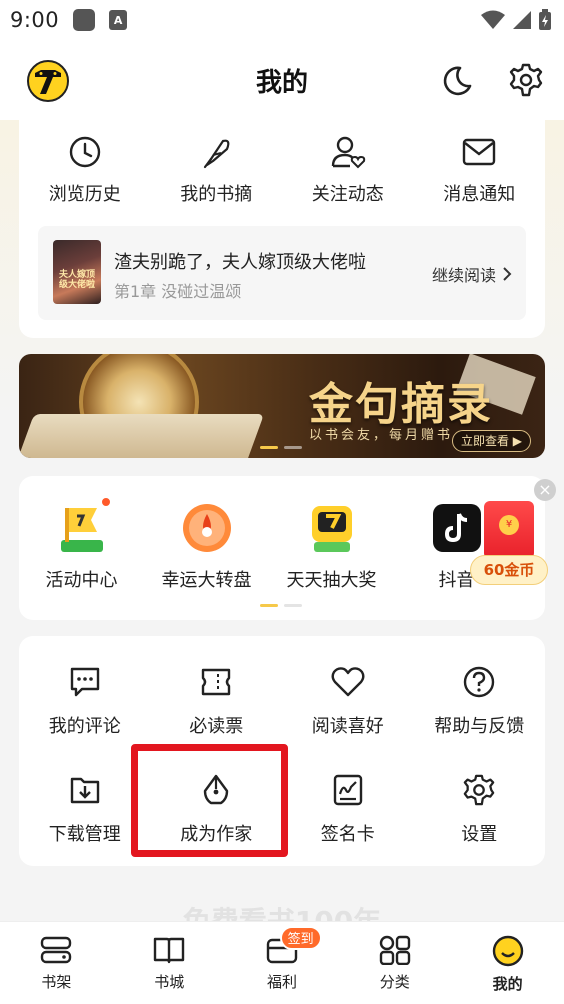  What do you see at coordinates (522, 20) in the screenshot?
I see `signal-icon` at bounding box center [522, 20].